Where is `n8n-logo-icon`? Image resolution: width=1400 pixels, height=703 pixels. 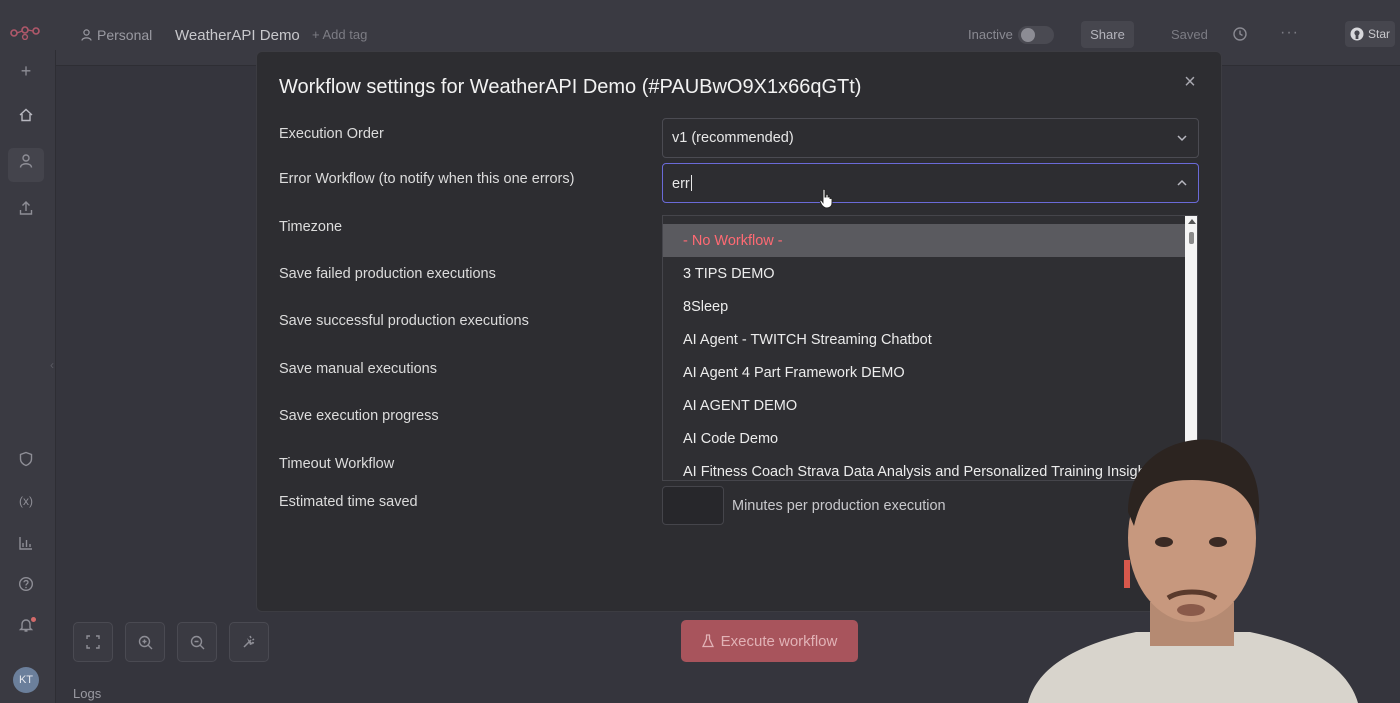
n8n-logo-icon is located at coordinates (25, 33).